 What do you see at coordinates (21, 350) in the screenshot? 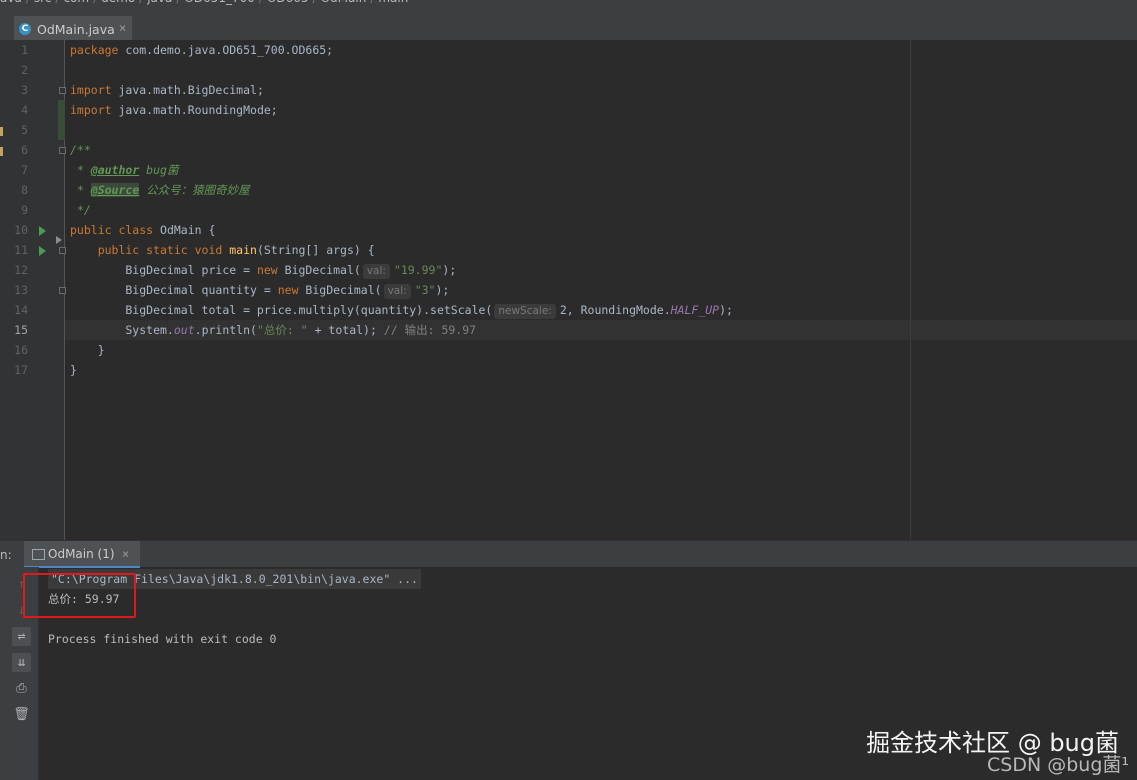
I see `line-number: 16` at bounding box center [21, 350].